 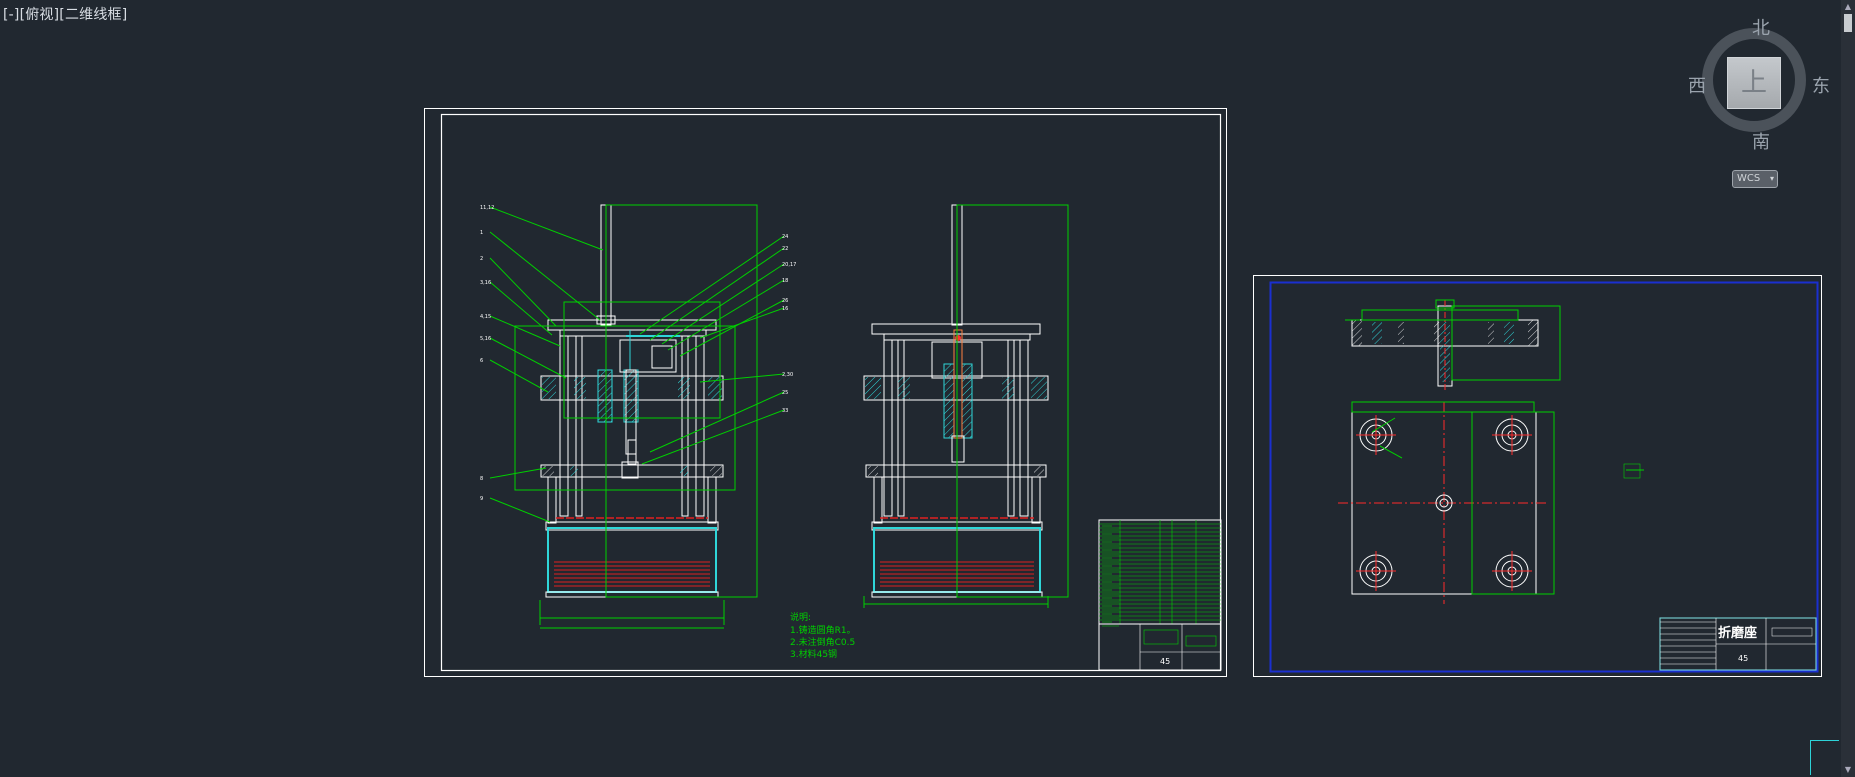 I want to click on note-1: 1.铸造圆角R1。, so click(x=823, y=630).